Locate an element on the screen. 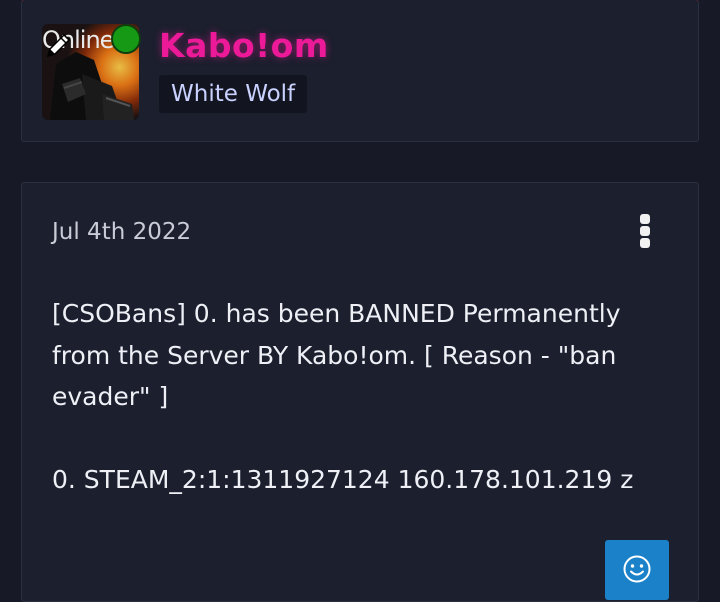 Image resolution: width=720 pixels, height=602 pixels. post-line: [CSOBans] 0. has been BANNED Permanently is located at coordinates (336, 313).